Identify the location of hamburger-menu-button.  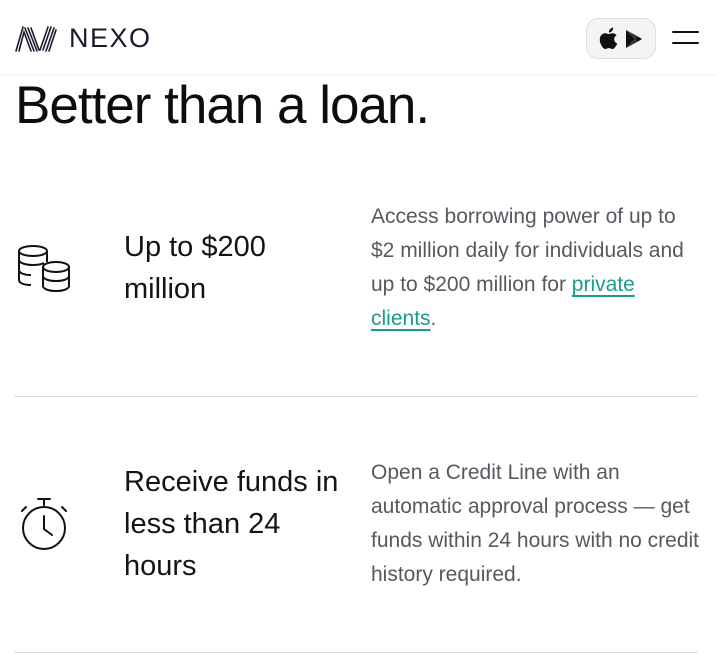
(686, 38).